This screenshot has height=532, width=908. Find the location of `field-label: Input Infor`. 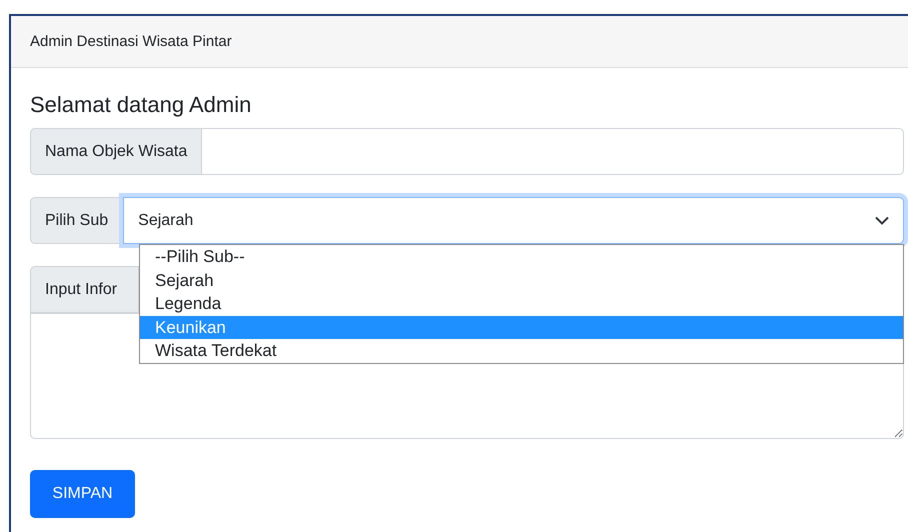

field-label: Input Infor is located at coordinates (84, 289).